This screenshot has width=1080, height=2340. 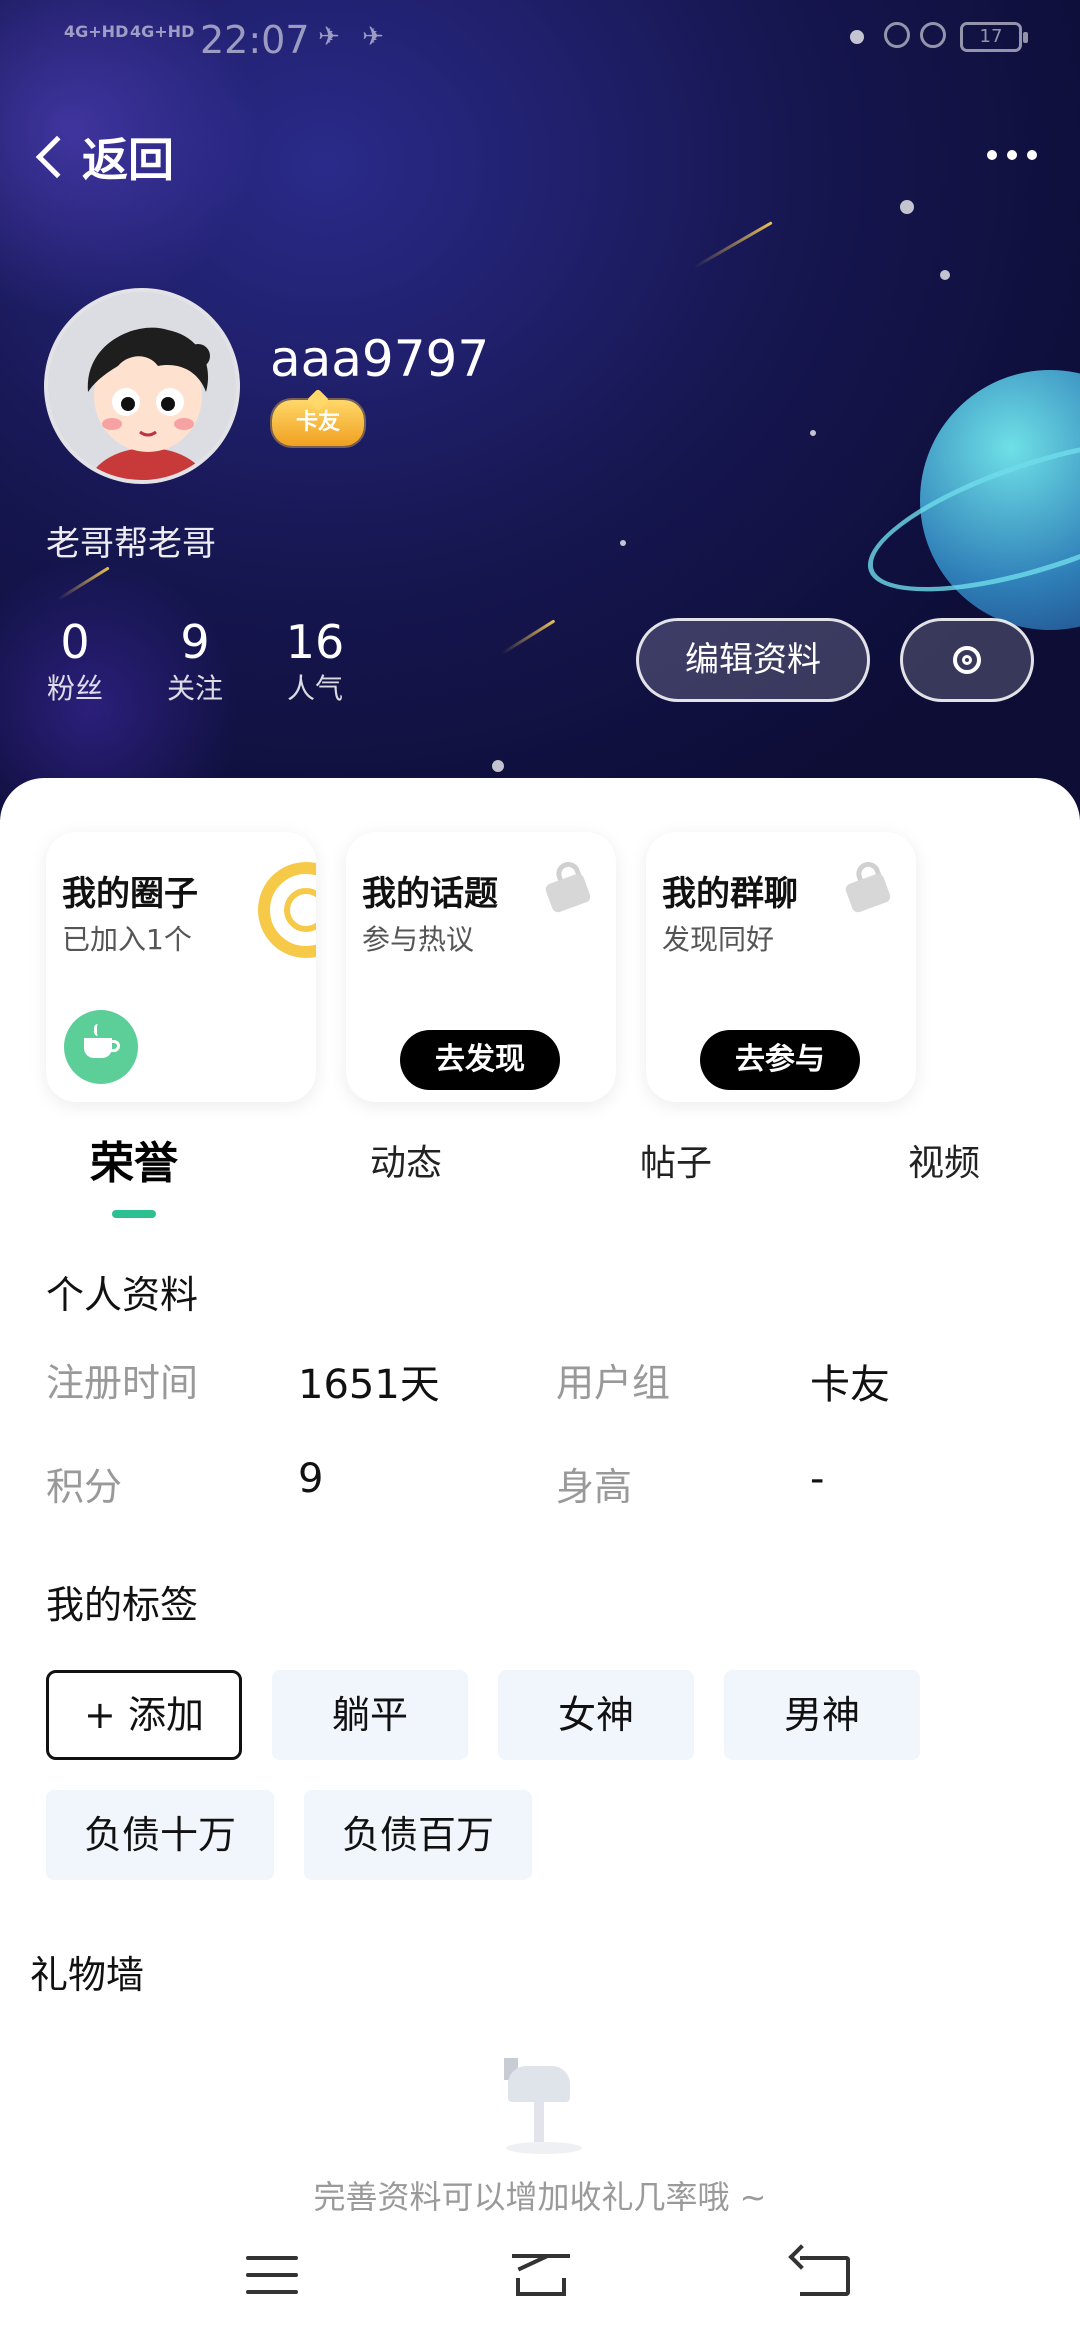 I want to click on cup-body, so click(x=98, y=1048).